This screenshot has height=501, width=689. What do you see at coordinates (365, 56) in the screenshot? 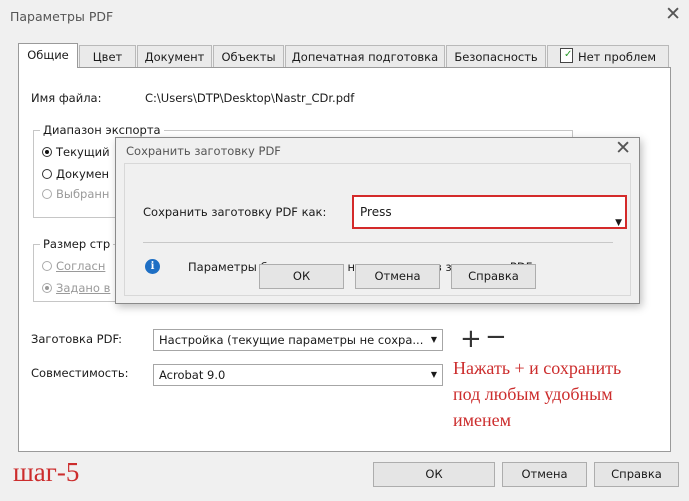
I see `tab-prepress: Допечатная подготовка` at bounding box center [365, 56].